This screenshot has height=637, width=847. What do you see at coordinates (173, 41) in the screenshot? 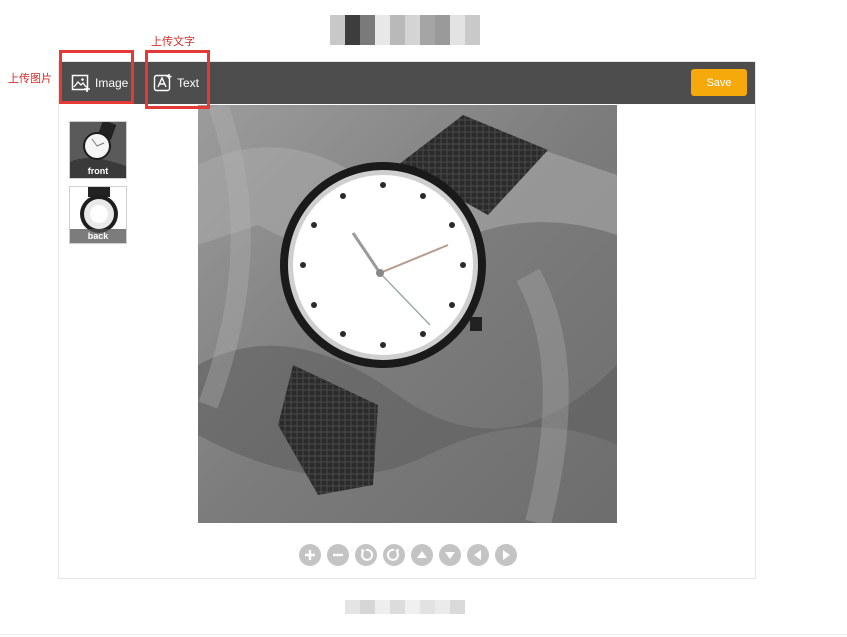
I see `upload-text-annotation: 上传文字` at bounding box center [173, 41].